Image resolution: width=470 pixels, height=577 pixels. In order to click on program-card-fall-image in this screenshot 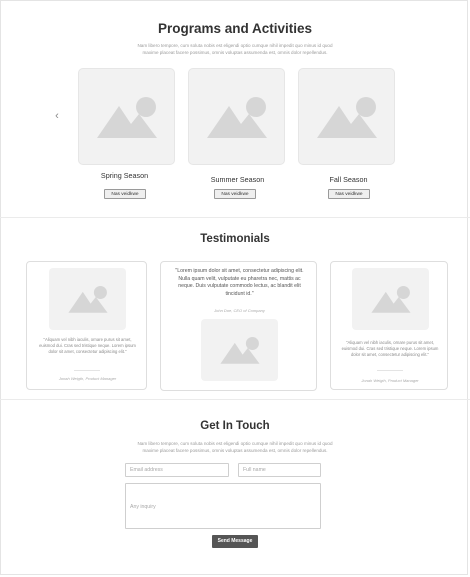, I will do `click(346, 116)`.